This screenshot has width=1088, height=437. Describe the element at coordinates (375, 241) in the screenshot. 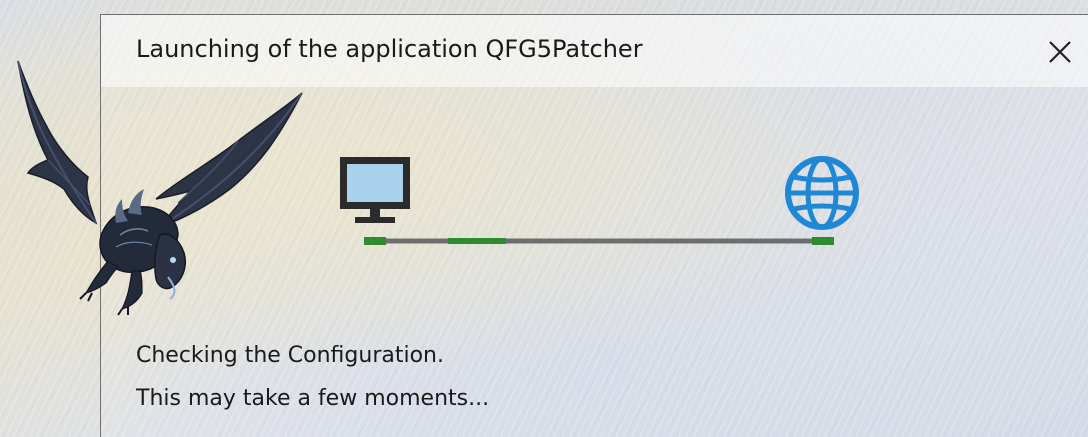

I see `link-node-source` at that location.